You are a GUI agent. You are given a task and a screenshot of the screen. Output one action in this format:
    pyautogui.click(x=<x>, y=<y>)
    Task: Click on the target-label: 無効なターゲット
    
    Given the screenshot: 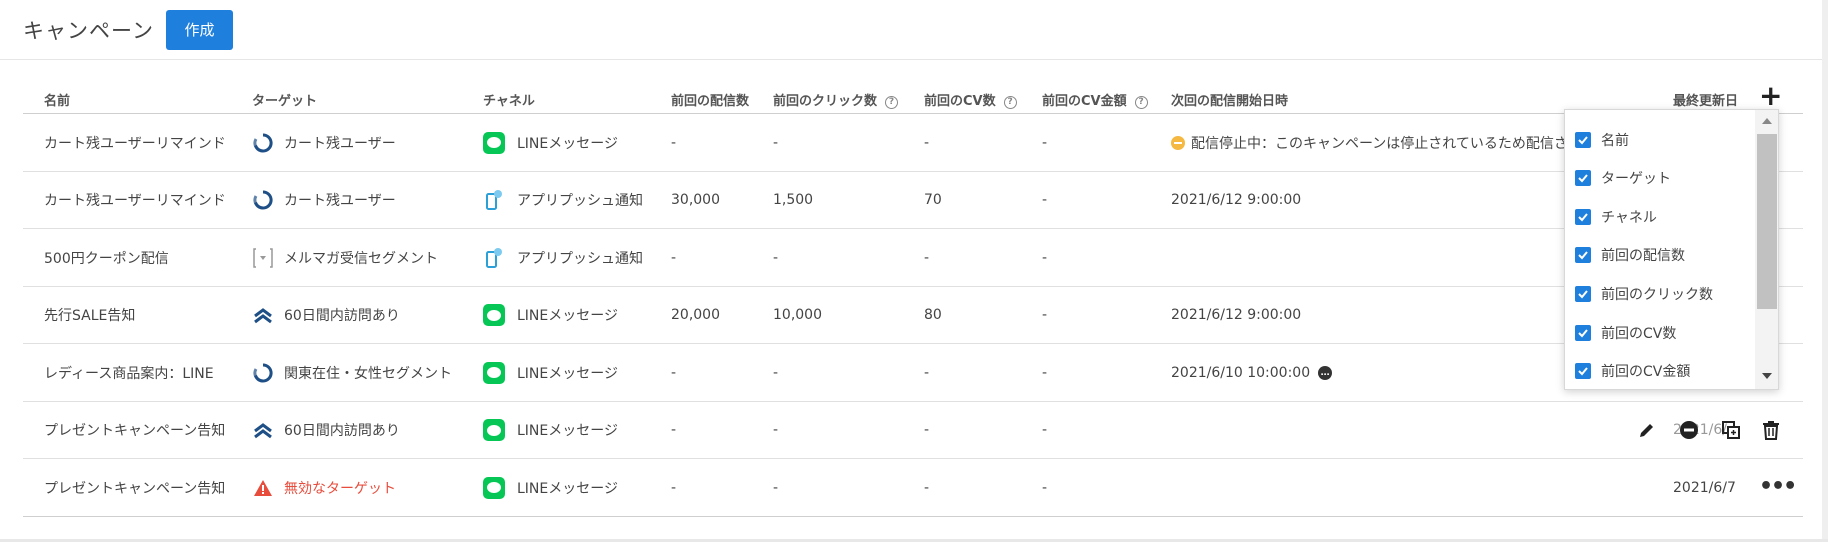 What is the action you would take?
    pyautogui.click(x=340, y=488)
    